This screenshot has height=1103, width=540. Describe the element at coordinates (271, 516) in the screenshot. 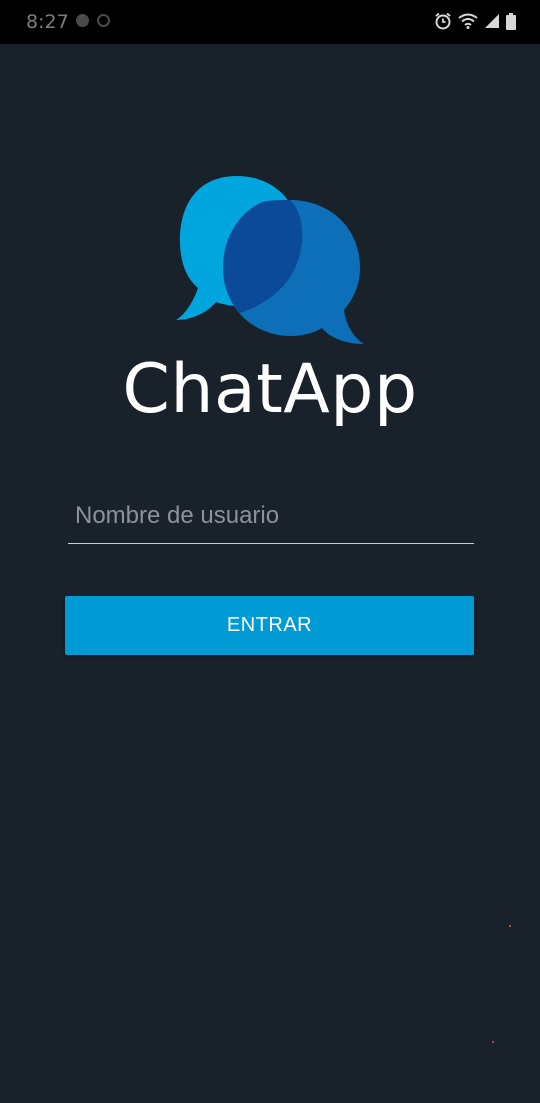

I see `username-input` at that location.